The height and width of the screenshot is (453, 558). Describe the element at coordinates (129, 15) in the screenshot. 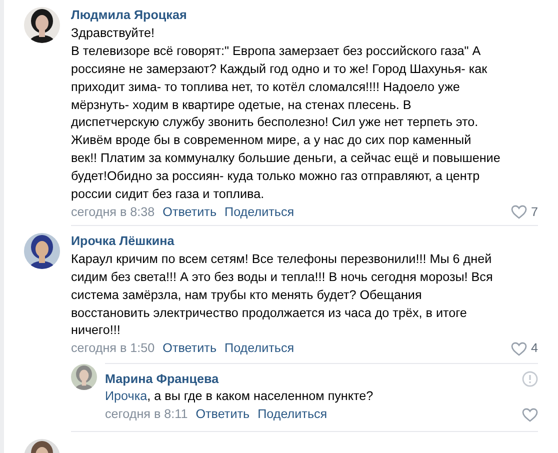

I see `author-name: Людмила Яроцкая` at that location.